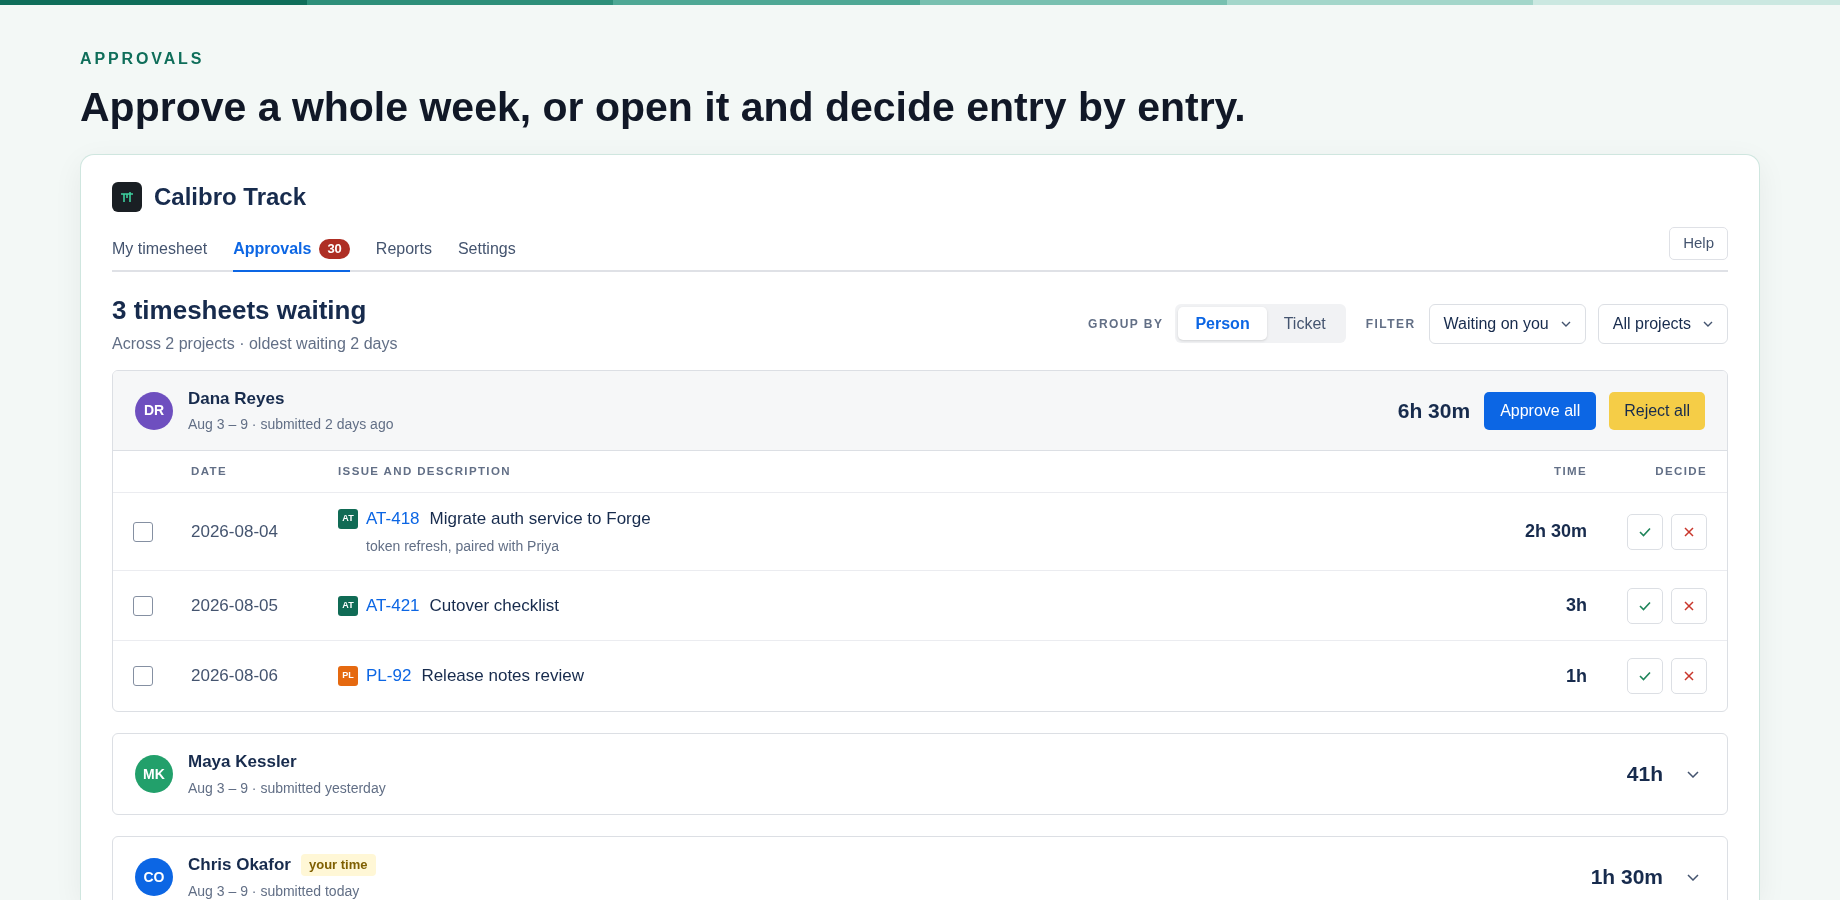  I want to click on app-name: Calibro Track, so click(230, 197).